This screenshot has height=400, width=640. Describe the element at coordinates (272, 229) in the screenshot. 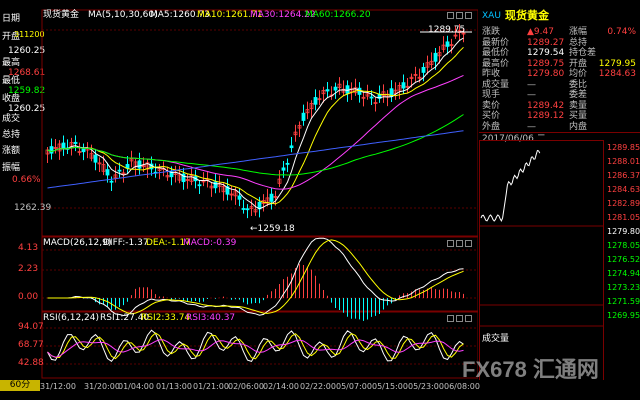

I see `price-low-label: ←1259.18` at that location.